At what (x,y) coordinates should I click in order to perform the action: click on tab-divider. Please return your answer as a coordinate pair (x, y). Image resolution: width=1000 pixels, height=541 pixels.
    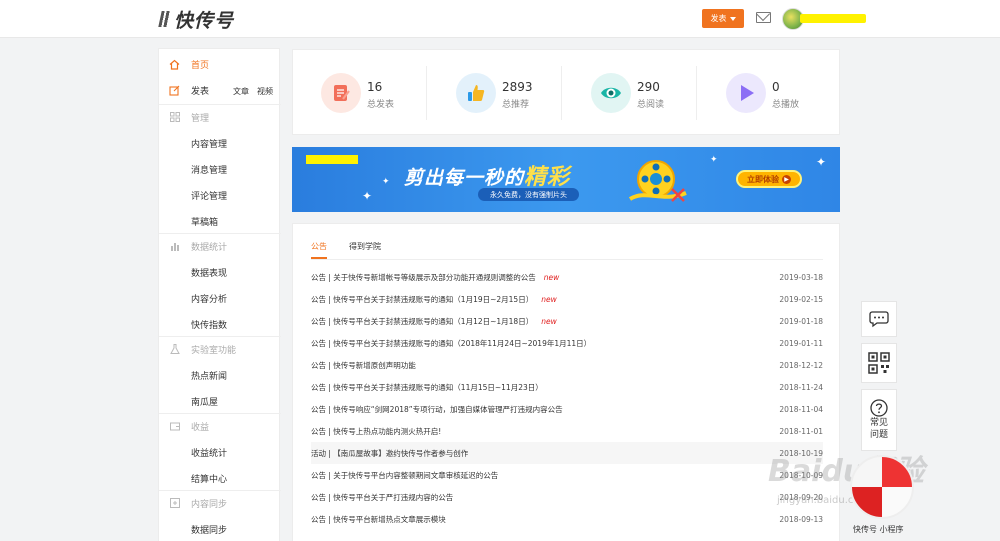
    Looking at the image, I should click on (567, 259).